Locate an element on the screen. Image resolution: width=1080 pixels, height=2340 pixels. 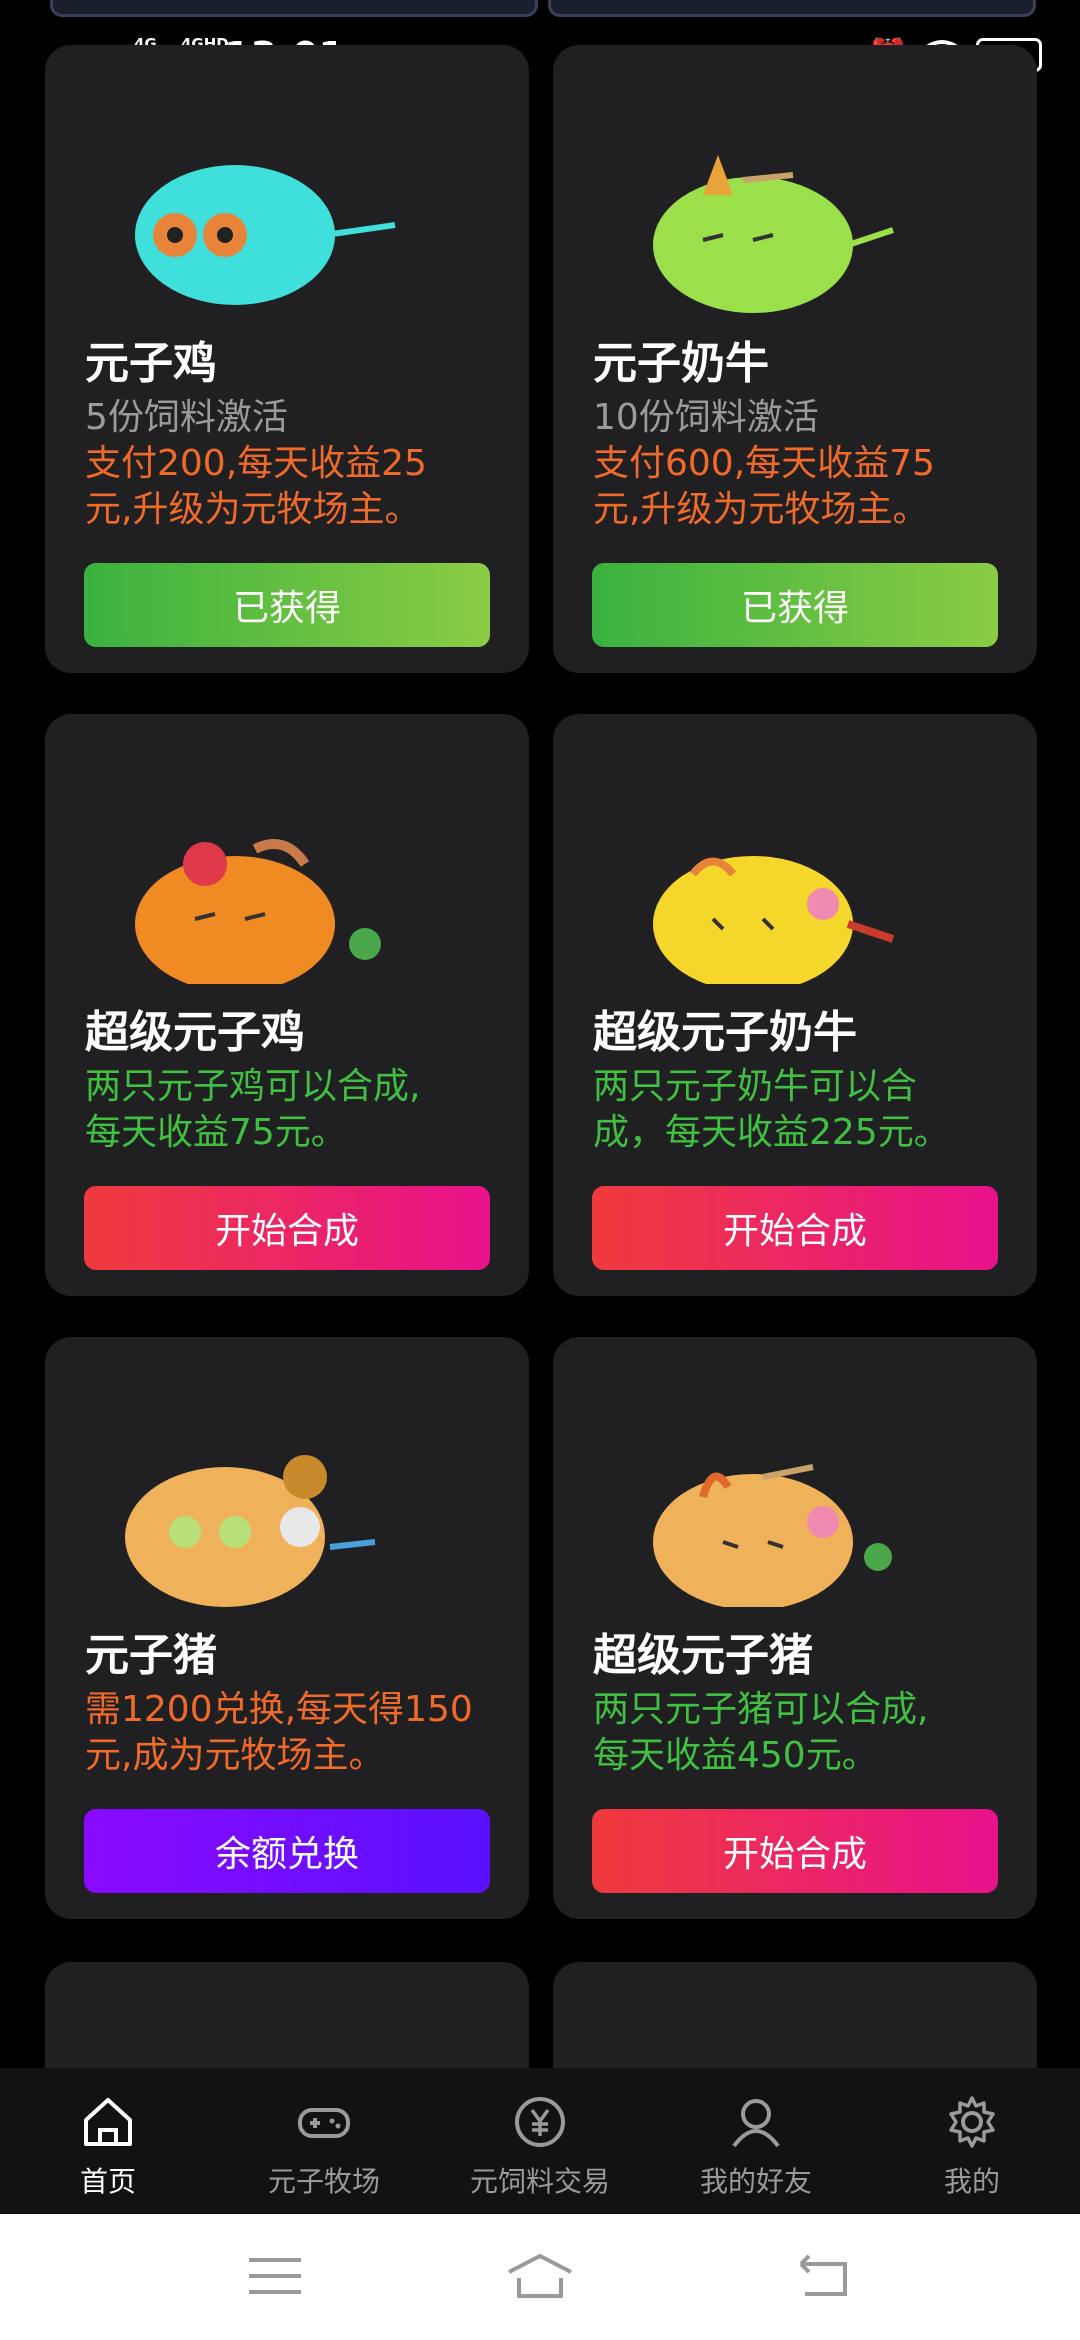
tab-home: 首页 is located at coordinates (108, 2141).